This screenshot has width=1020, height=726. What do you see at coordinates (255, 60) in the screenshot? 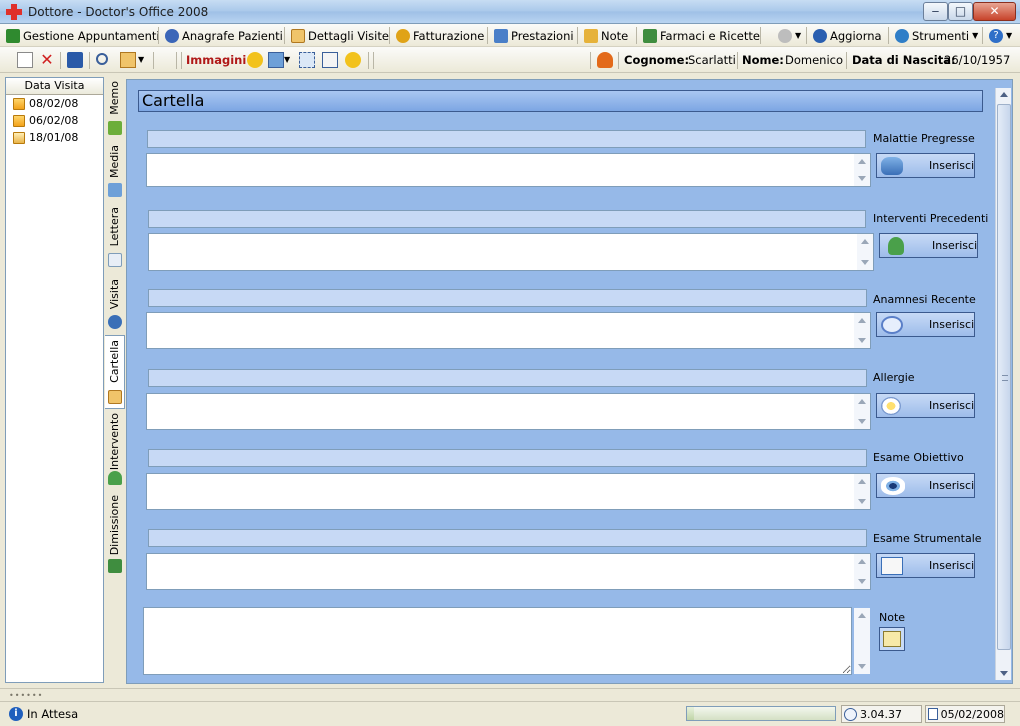
I see `back-arrow-icon` at bounding box center [255, 60].